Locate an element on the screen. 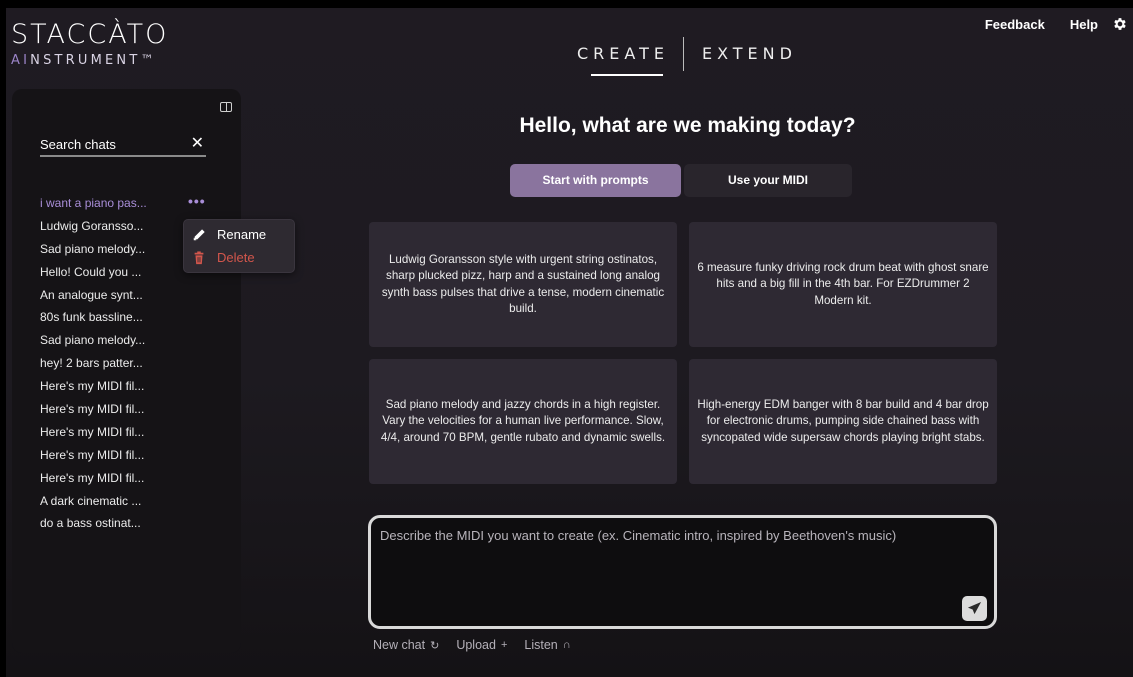  search-chats: ✕ is located at coordinates (123, 145).